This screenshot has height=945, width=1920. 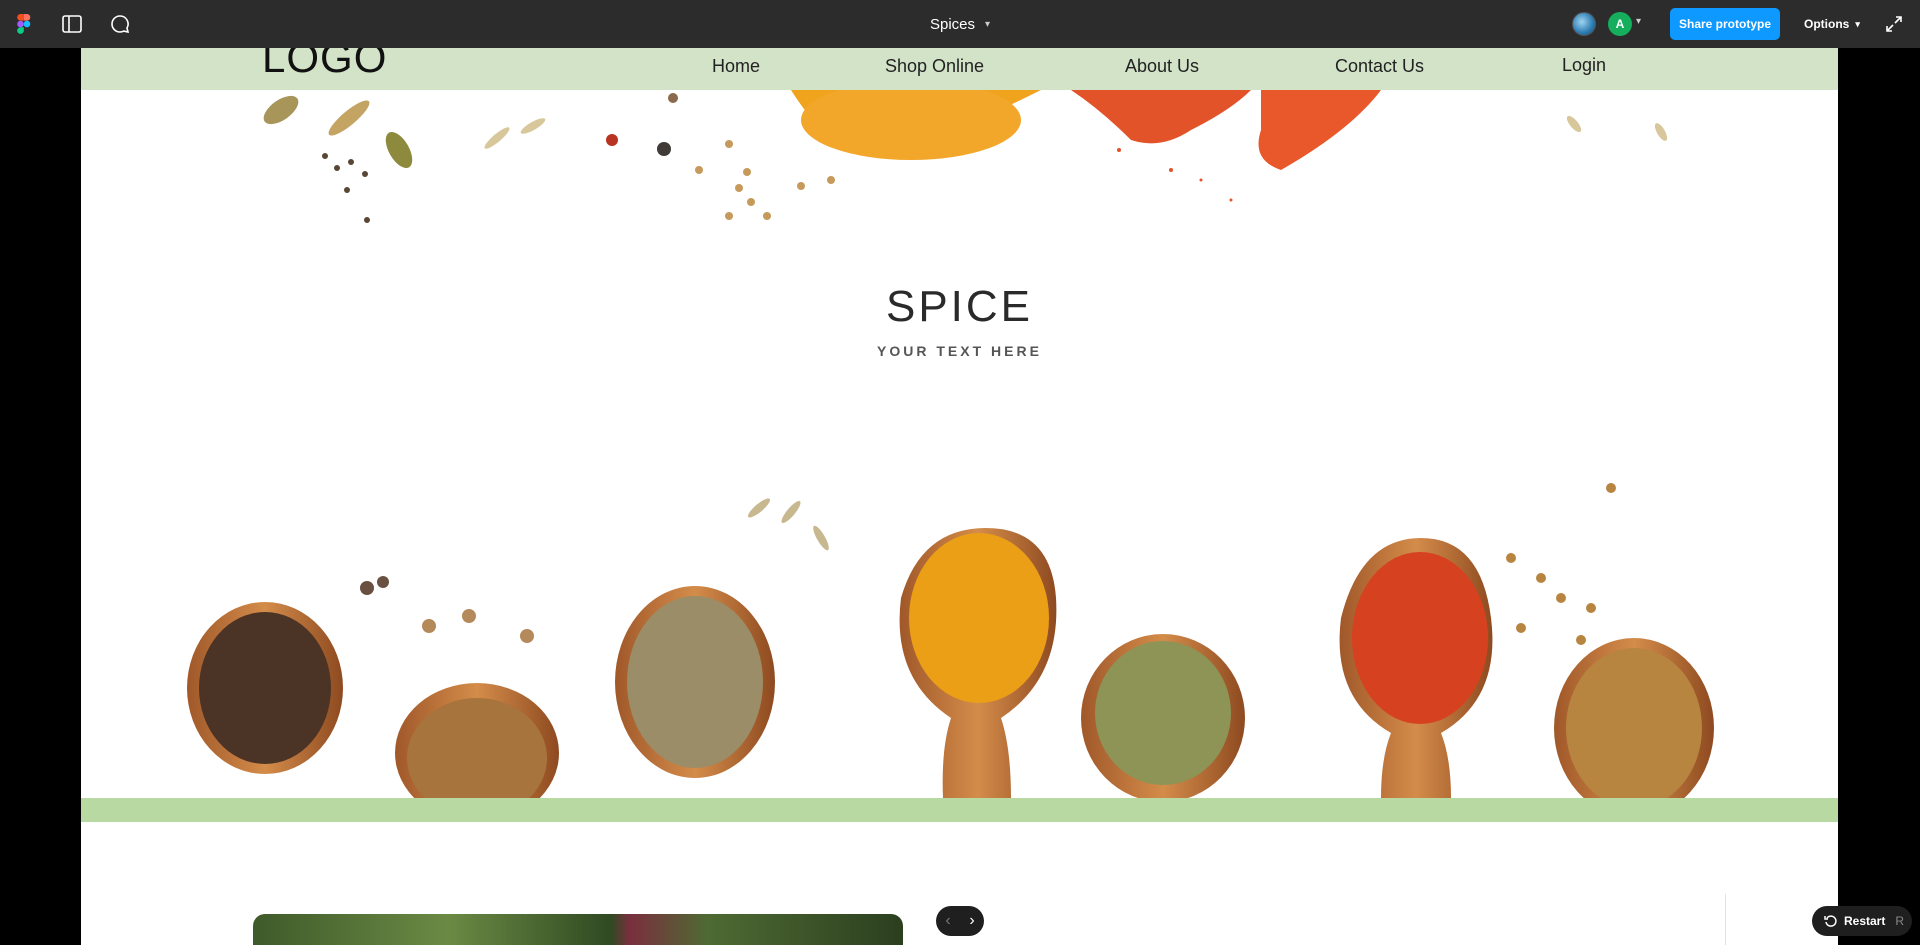 I want to click on nav-home: Home, so click(x=736, y=66).